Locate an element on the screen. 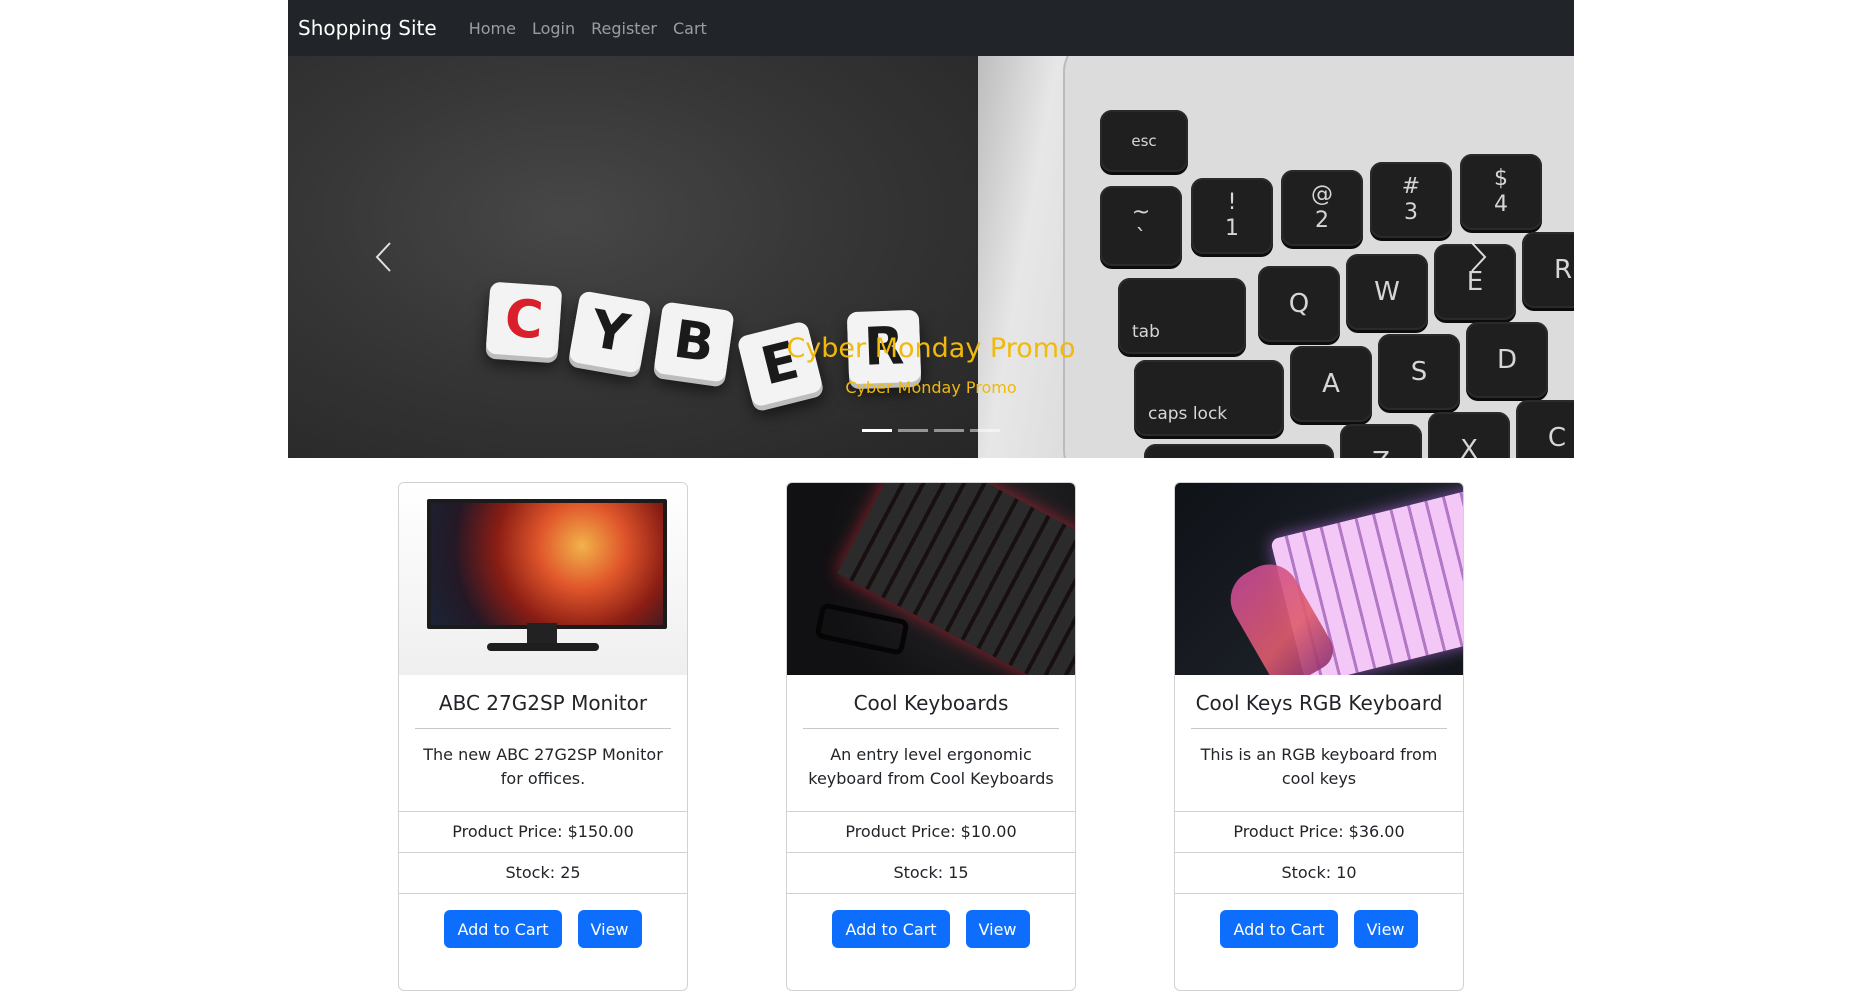 Image resolution: width=1850 pixels, height=991 pixels. product-title: Cool Keys RGB Keyboard is located at coordinates (1319, 710).